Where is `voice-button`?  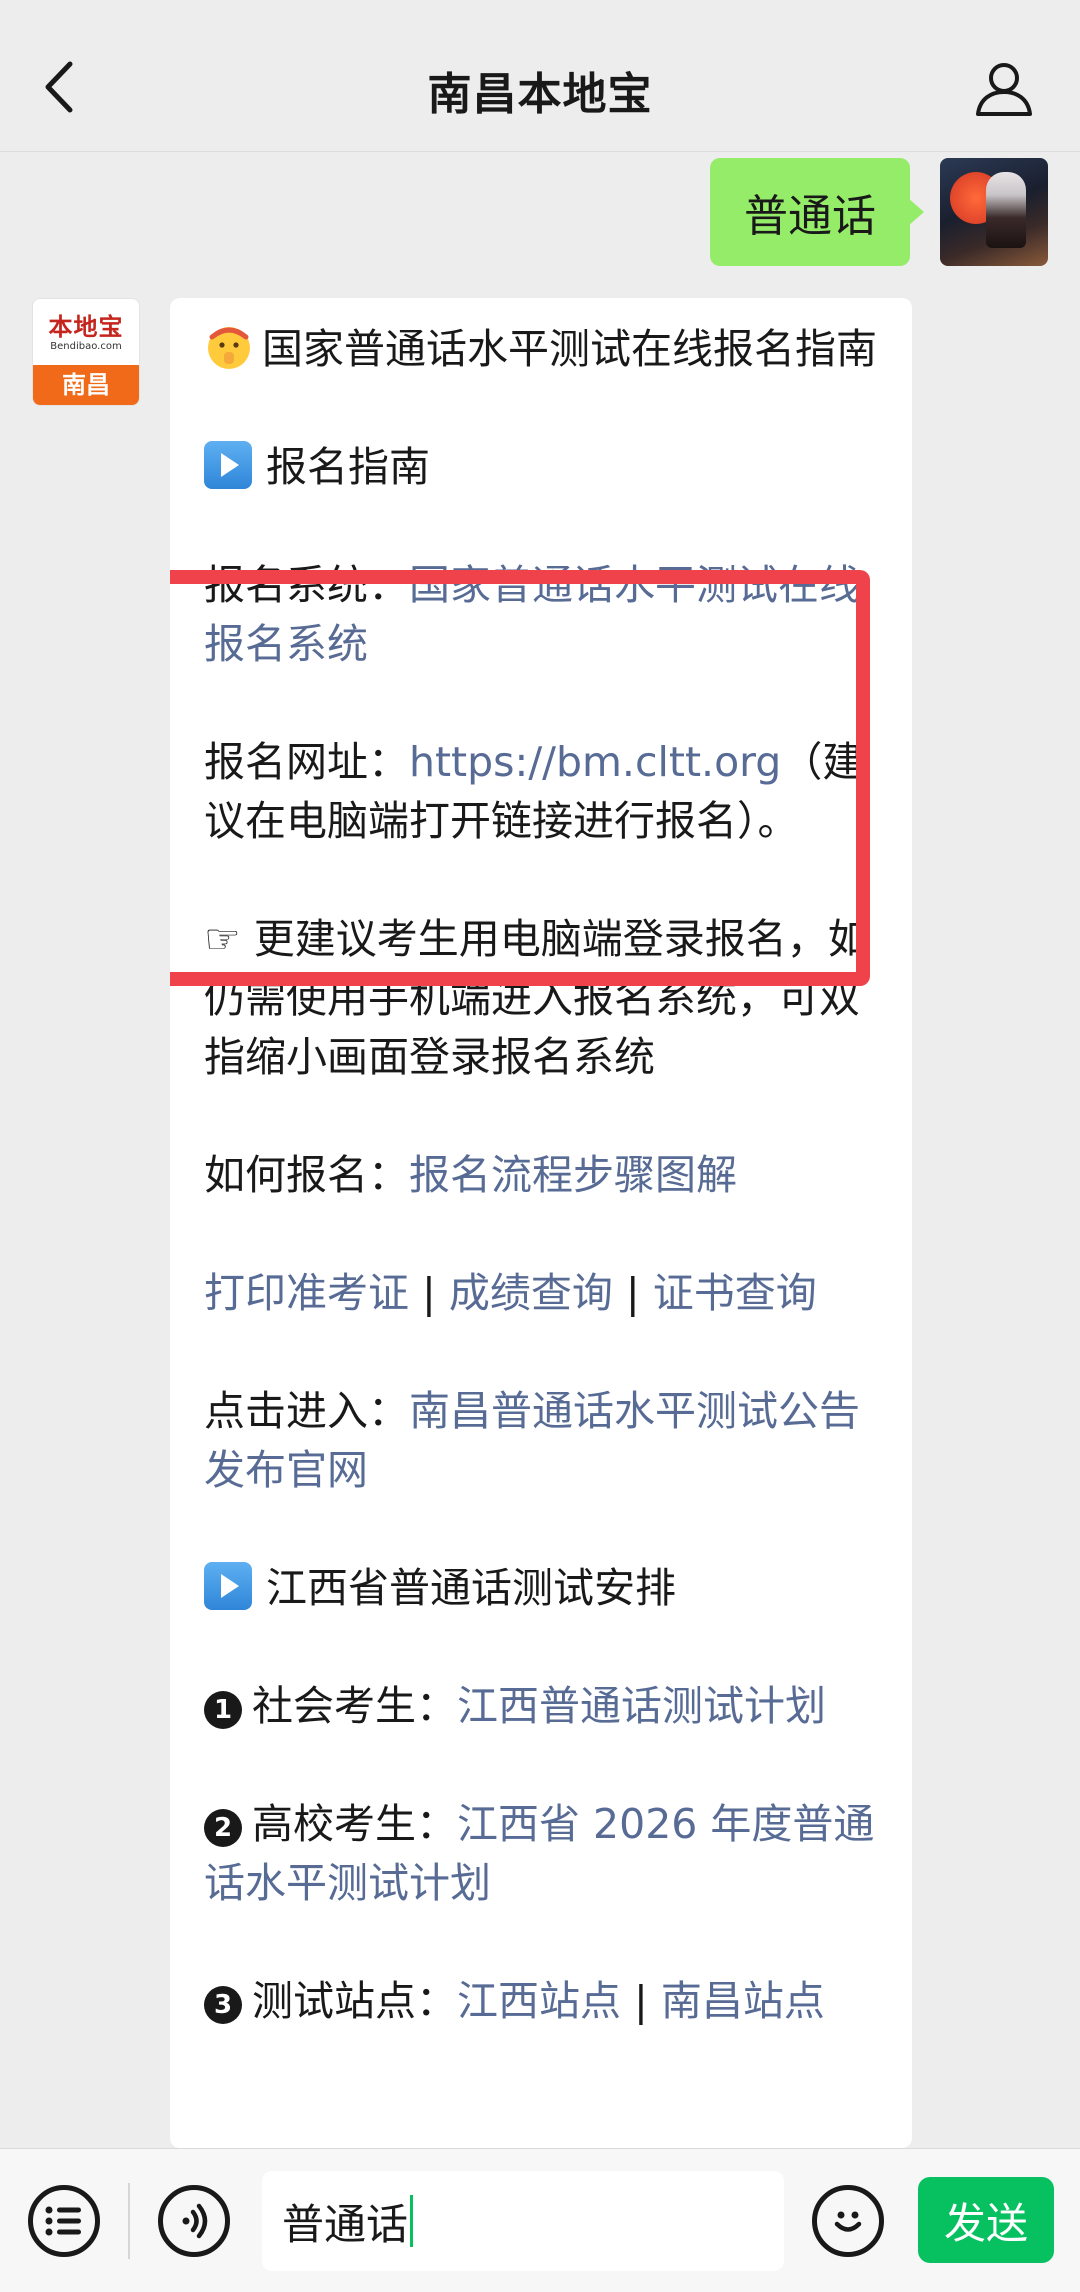
voice-button is located at coordinates (194, 2221).